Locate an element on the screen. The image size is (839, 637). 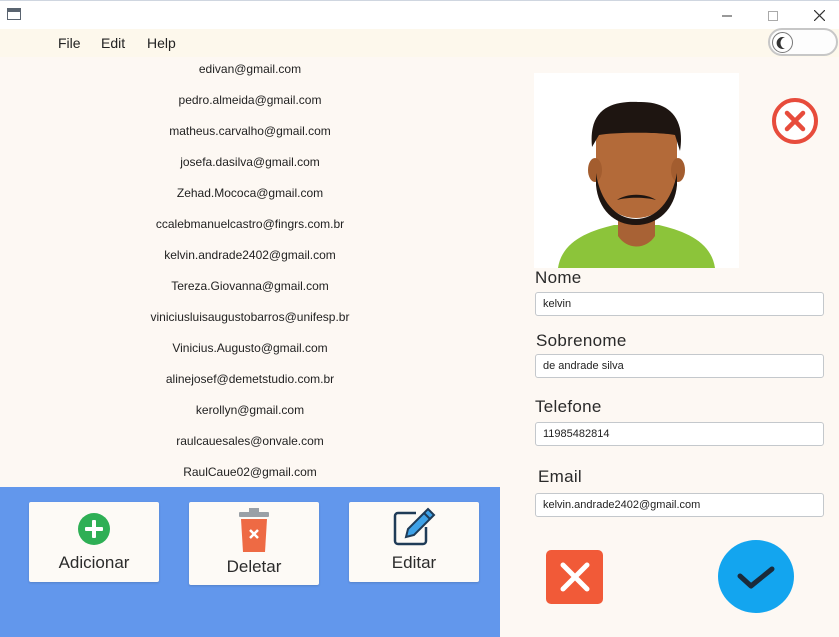
email-list-item: raulcauesales@onvale.com is located at coordinates (250, 441).